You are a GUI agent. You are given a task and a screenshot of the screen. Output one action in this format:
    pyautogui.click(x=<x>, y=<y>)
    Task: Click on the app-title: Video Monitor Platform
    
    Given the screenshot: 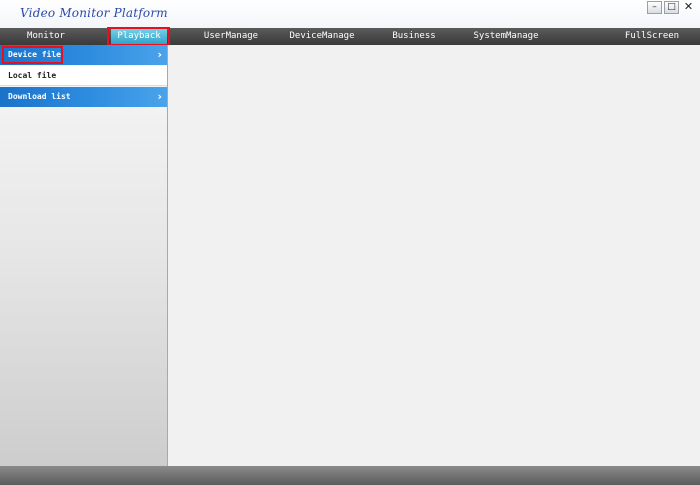 What is the action you would take?
    pyautogui.click(x=94, y=13)
    